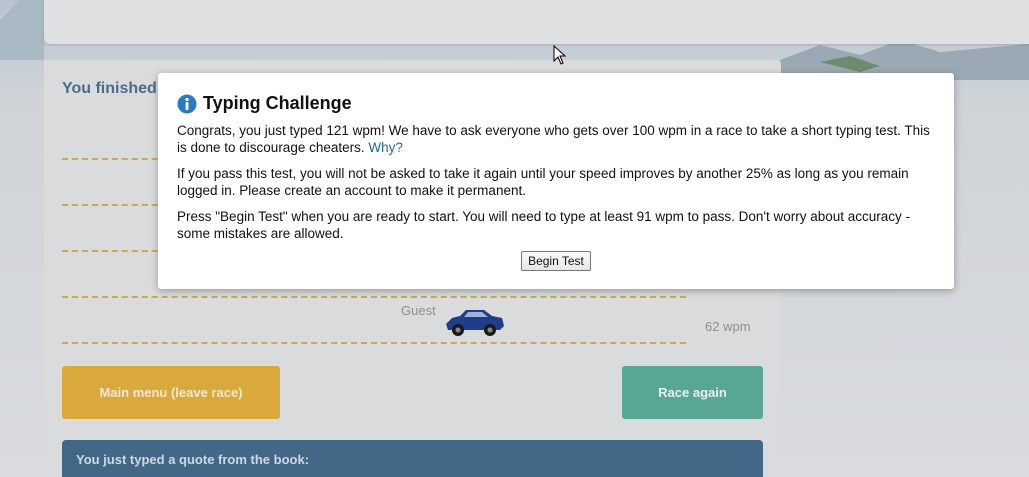 The height and width of the screenshot is (477, 1029). Describe the element at coordinates (187, 103) in the screenshot. I see `info-icon` at that location.